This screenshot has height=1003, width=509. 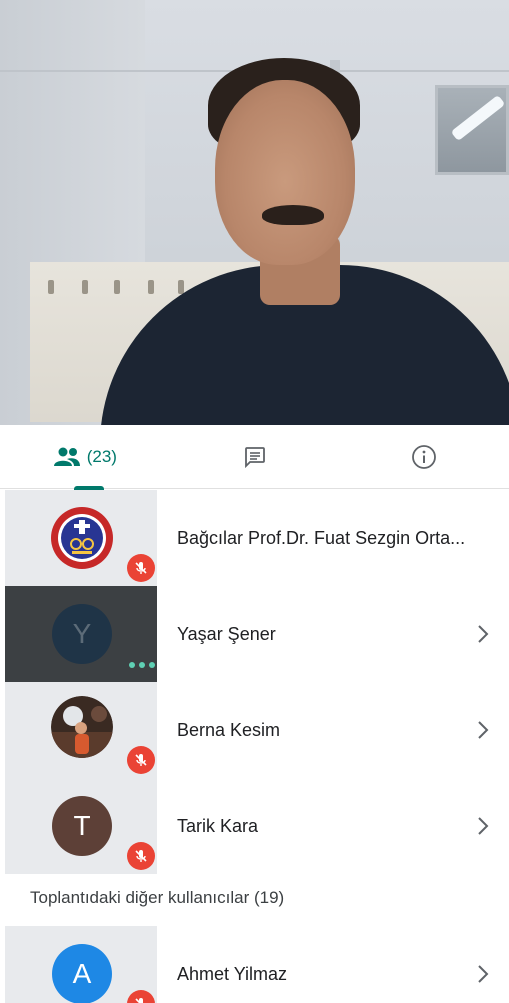 What do you see at coordinates (142, 665) in the screenshot?
I see `speaking-indicator` at bounding box center [142, 665].